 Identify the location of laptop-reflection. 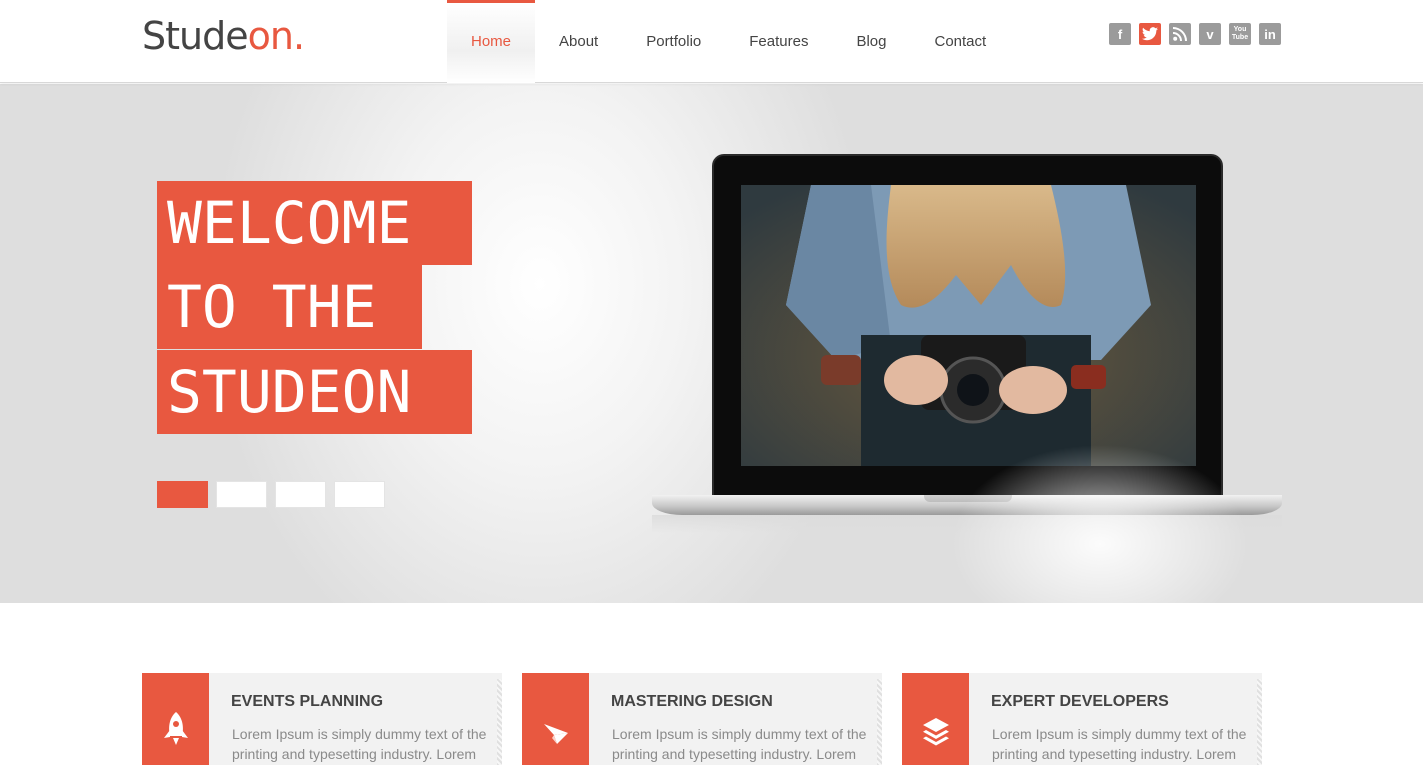
(967, 524).